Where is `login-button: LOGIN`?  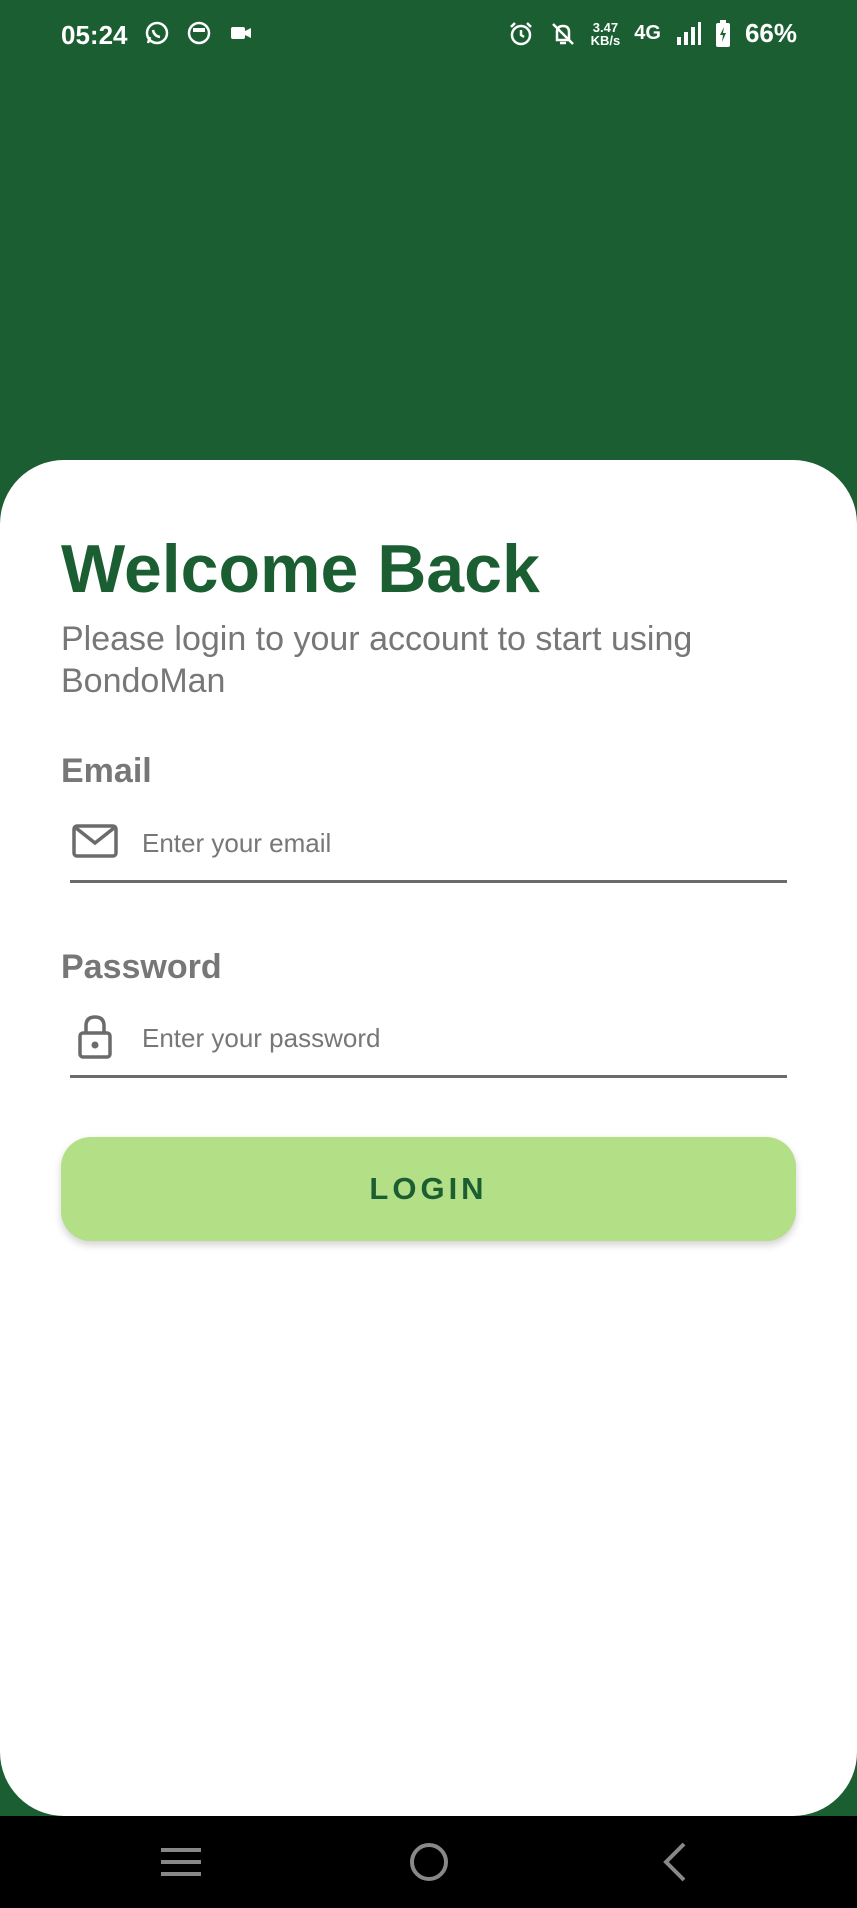 login-button: LOGIN is located at coordinates (428, 1189).